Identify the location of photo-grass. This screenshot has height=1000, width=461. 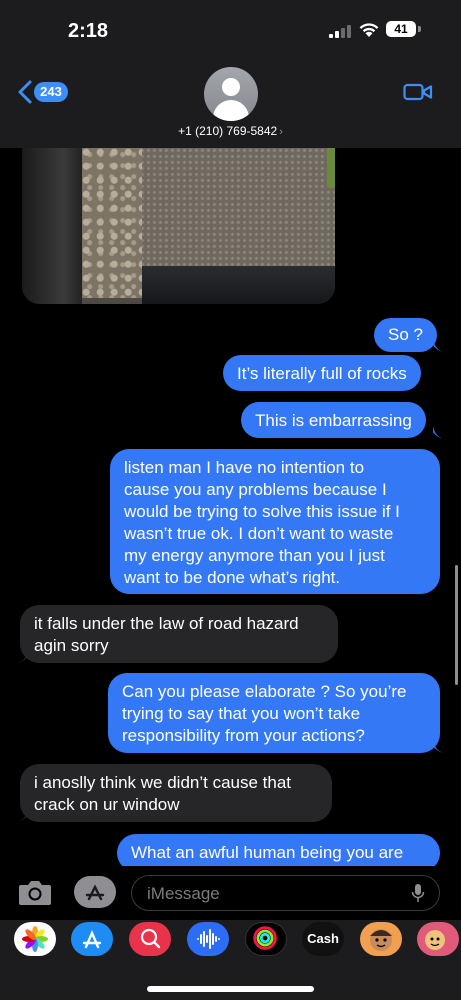
(331, 168).